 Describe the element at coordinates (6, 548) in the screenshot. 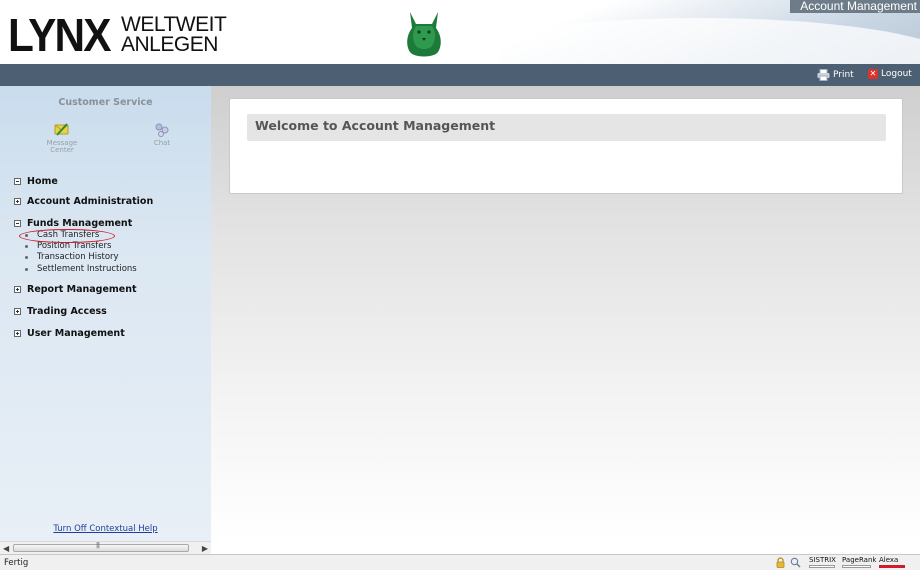

I see `scroll-left-arrow-icon: ◀` at that location.